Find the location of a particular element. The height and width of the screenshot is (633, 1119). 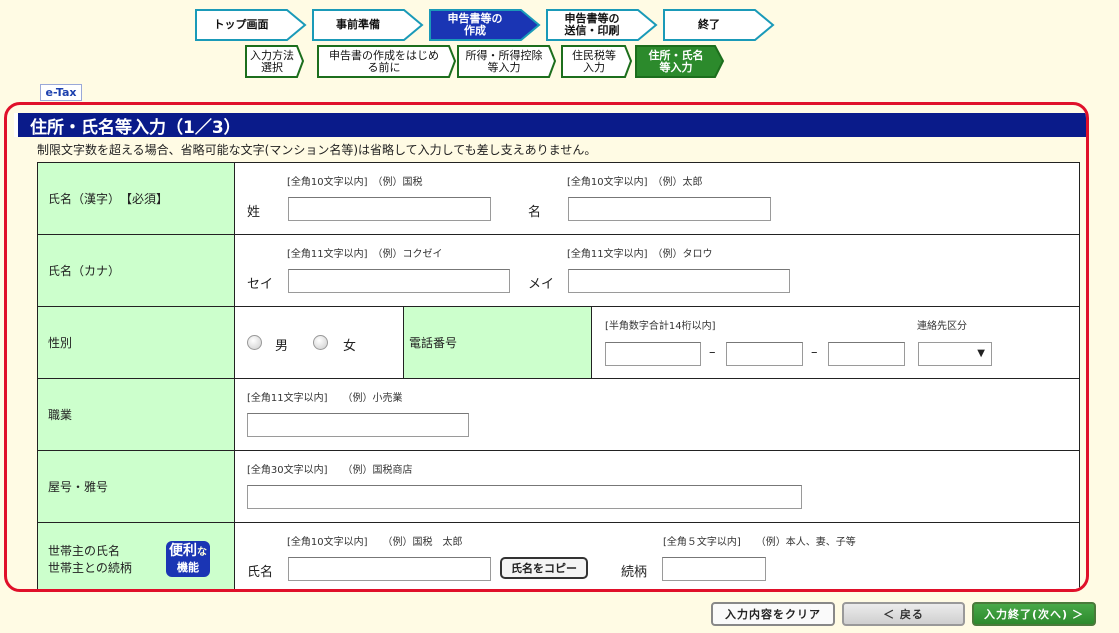

substep-income-deduction: 所得・所得控除 等入力 is located at coordinates (507, 61).